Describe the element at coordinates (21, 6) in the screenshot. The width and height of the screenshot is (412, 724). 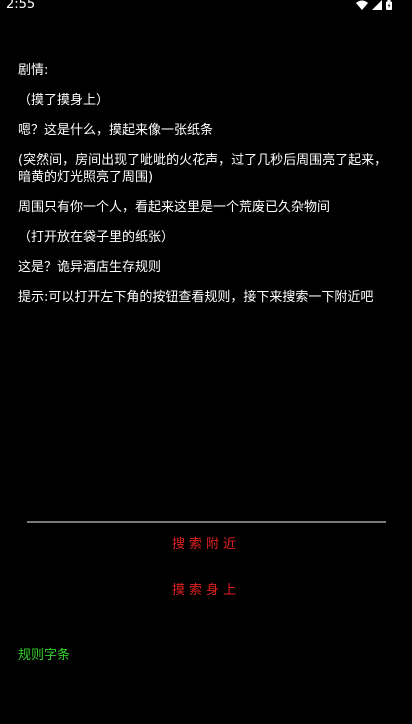
I see `status-time: 2:55` at that location.